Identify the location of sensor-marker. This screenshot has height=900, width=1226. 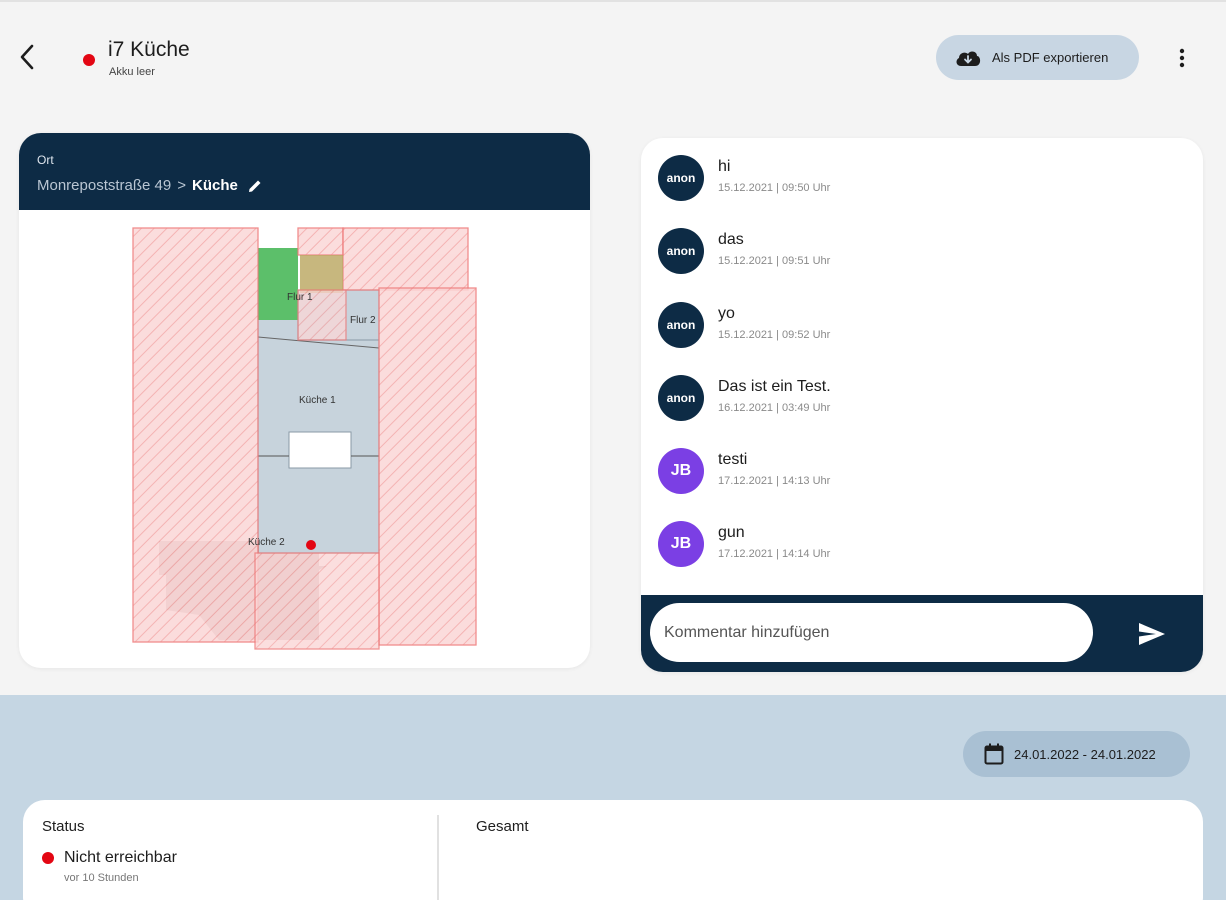
(311, 545).